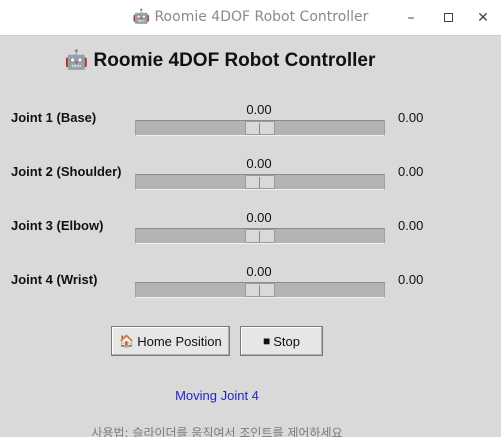  What do you see at coordinates (411, 171) in the screenshot?
I see `joint-2-readout: 0.00` at bounding box center [411, 171].